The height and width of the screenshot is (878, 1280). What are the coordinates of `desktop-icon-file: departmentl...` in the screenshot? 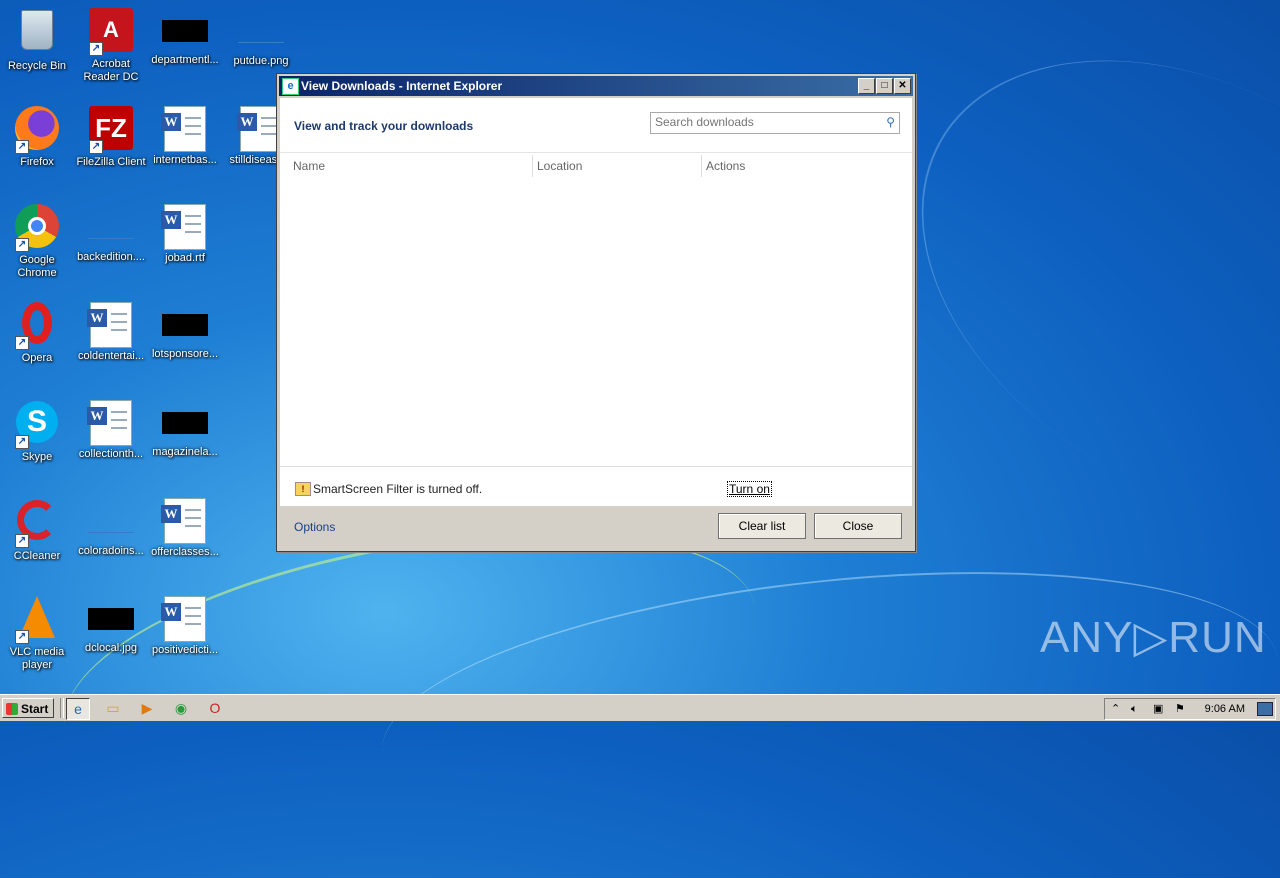 It's located at (185, 36).